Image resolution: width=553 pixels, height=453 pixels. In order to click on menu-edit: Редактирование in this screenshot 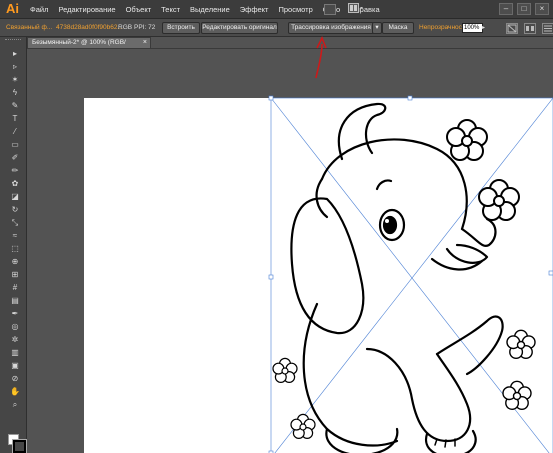, I will do `click(87, 9)`.